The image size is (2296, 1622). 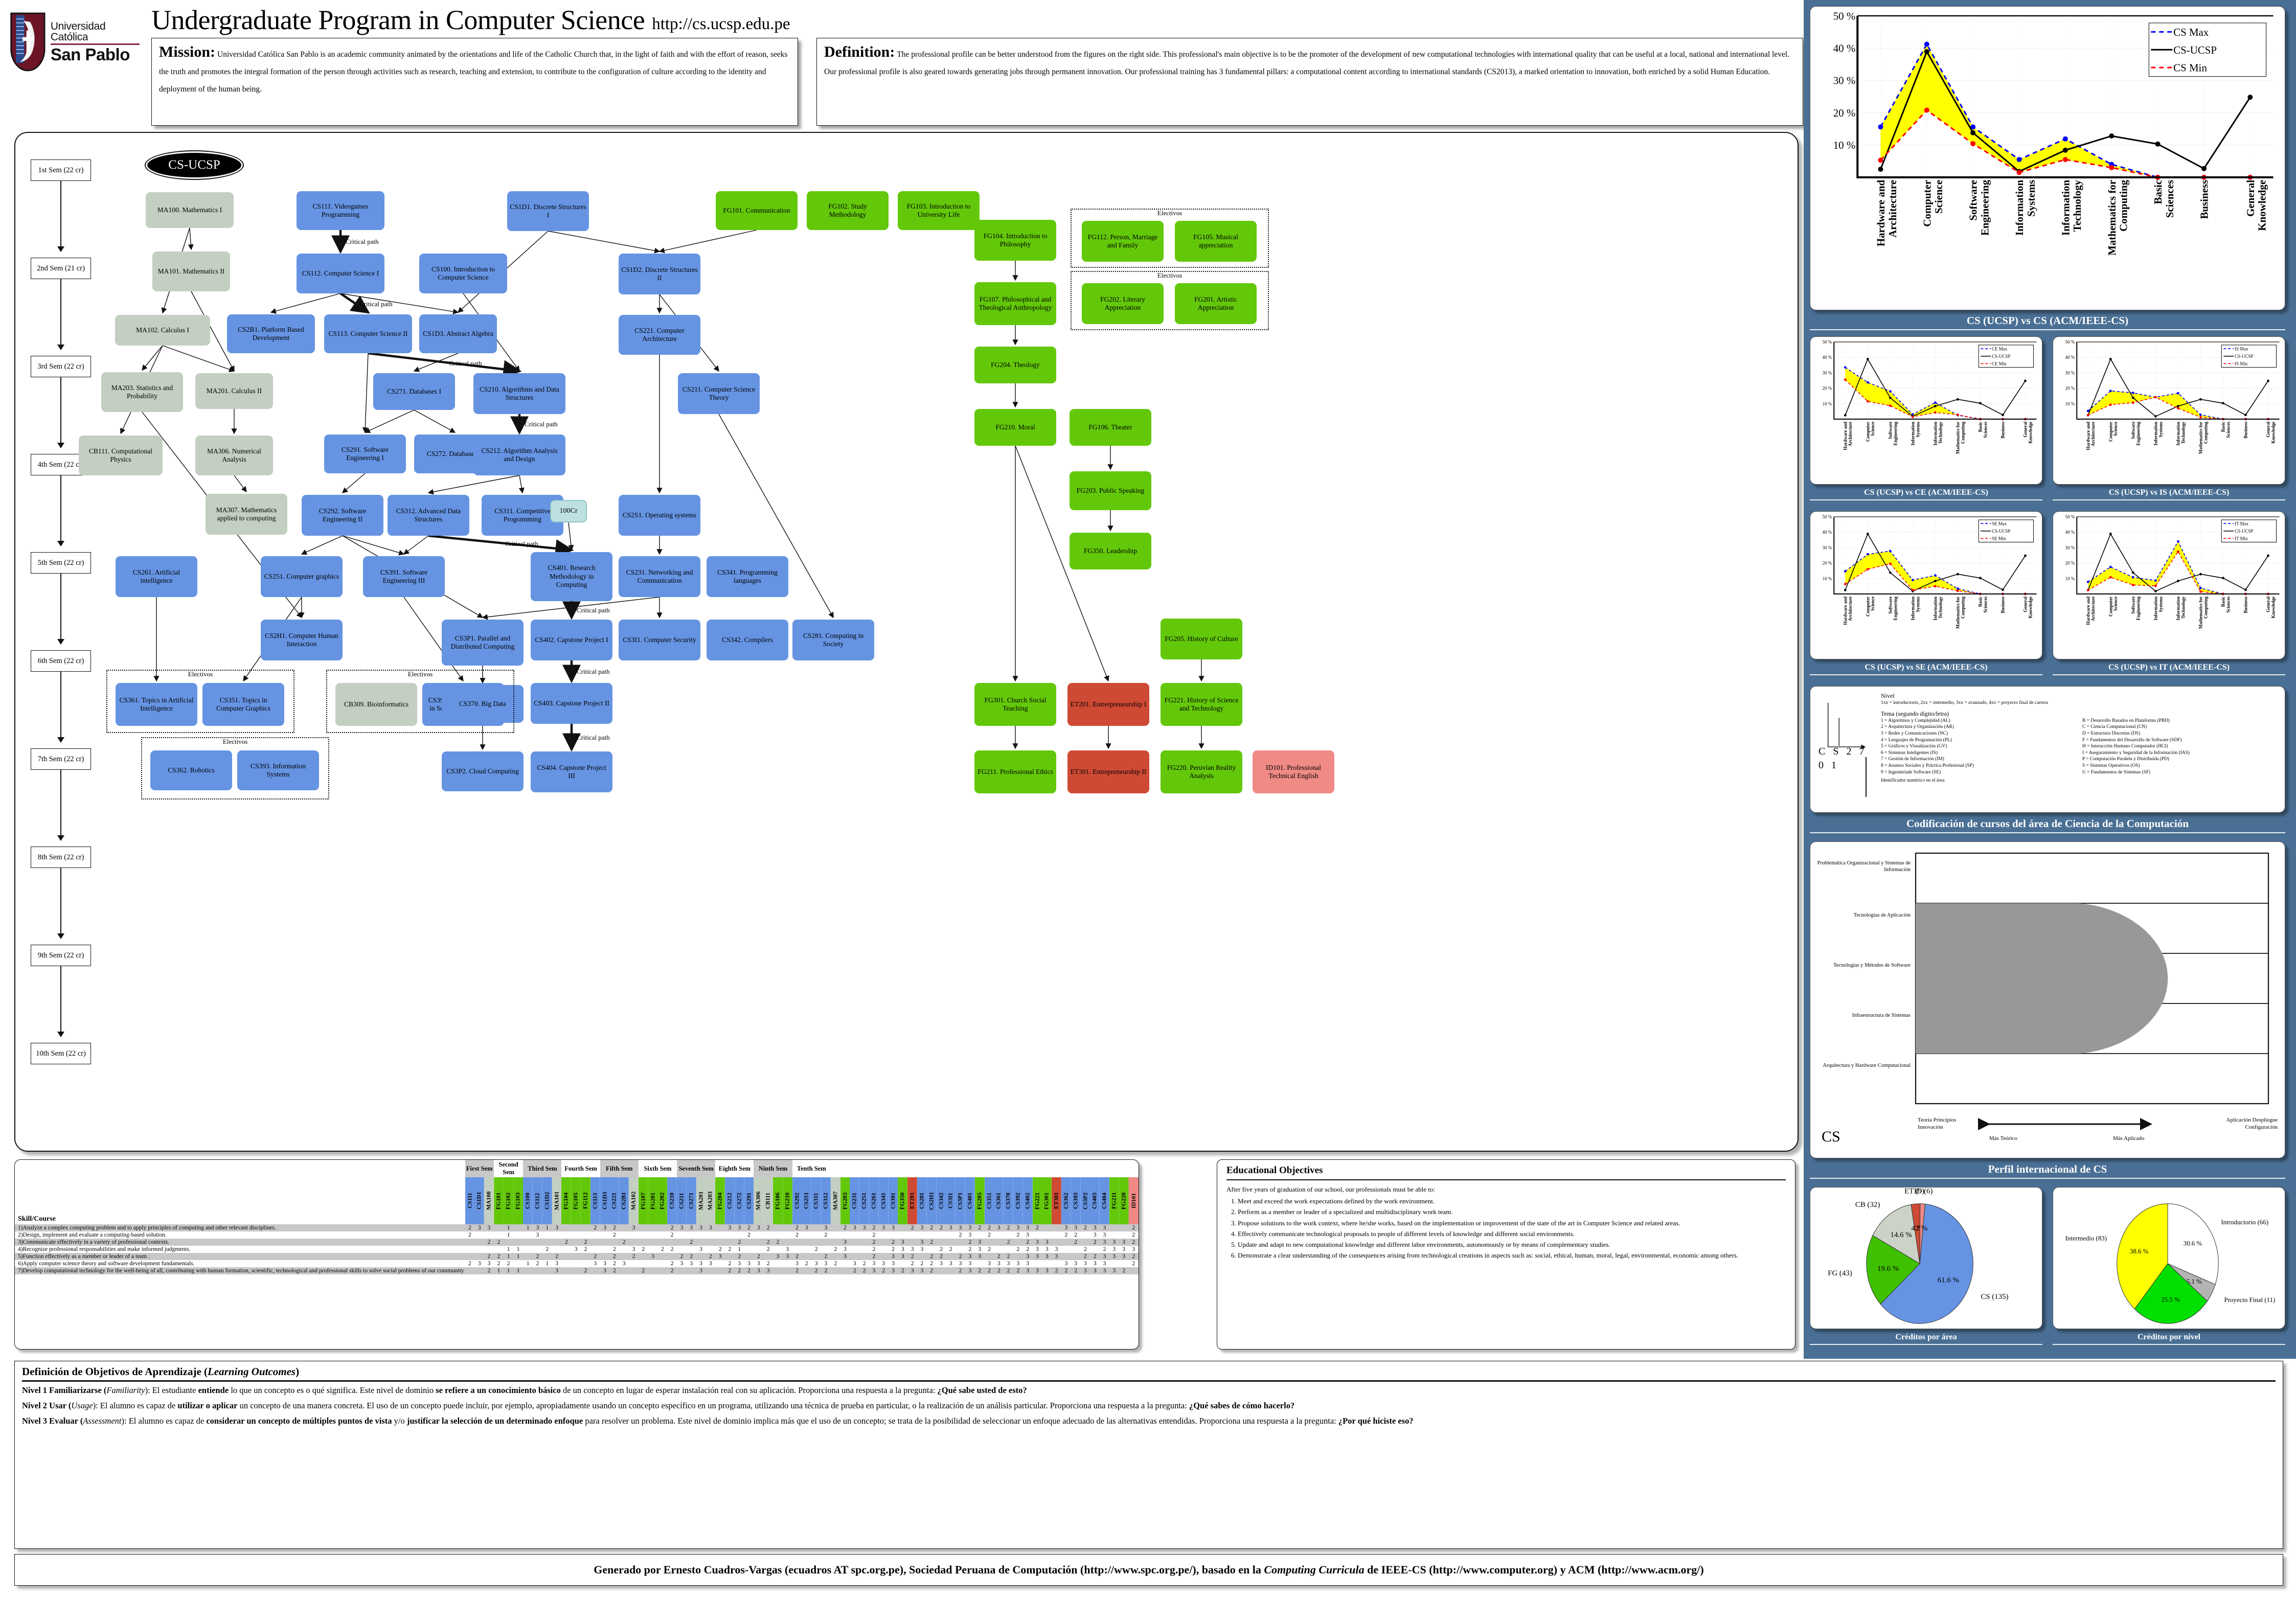 What do you see at coordinates (571, 703) in the screenshot?
I see `course-node-CS403: CS403. Capstone Project II` at bounding box center [571, 703].